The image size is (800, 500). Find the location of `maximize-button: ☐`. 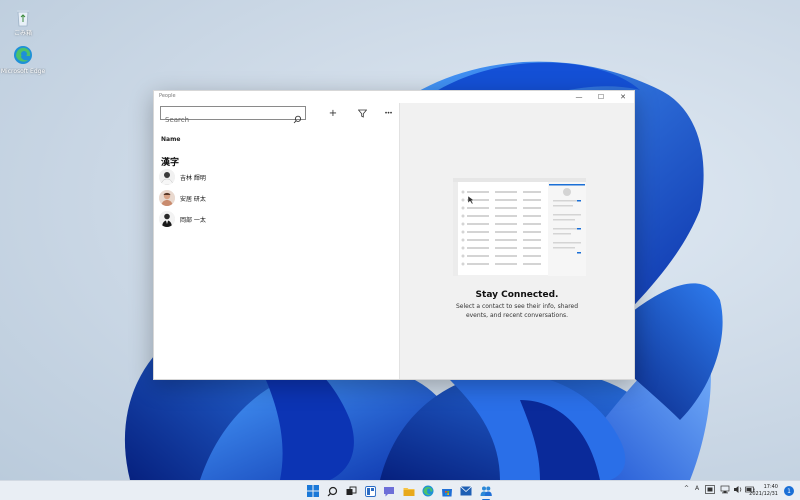

maximize-button: ☐ is located at coordinates (601, 97).